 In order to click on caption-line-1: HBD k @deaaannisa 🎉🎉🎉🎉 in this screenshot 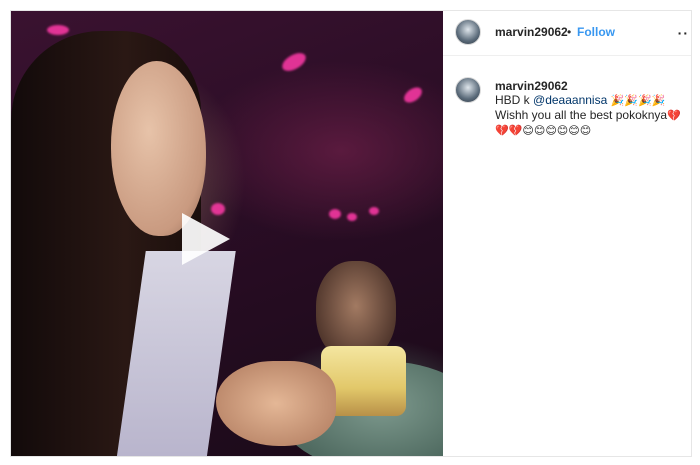, I will do `click(593, 100)`.